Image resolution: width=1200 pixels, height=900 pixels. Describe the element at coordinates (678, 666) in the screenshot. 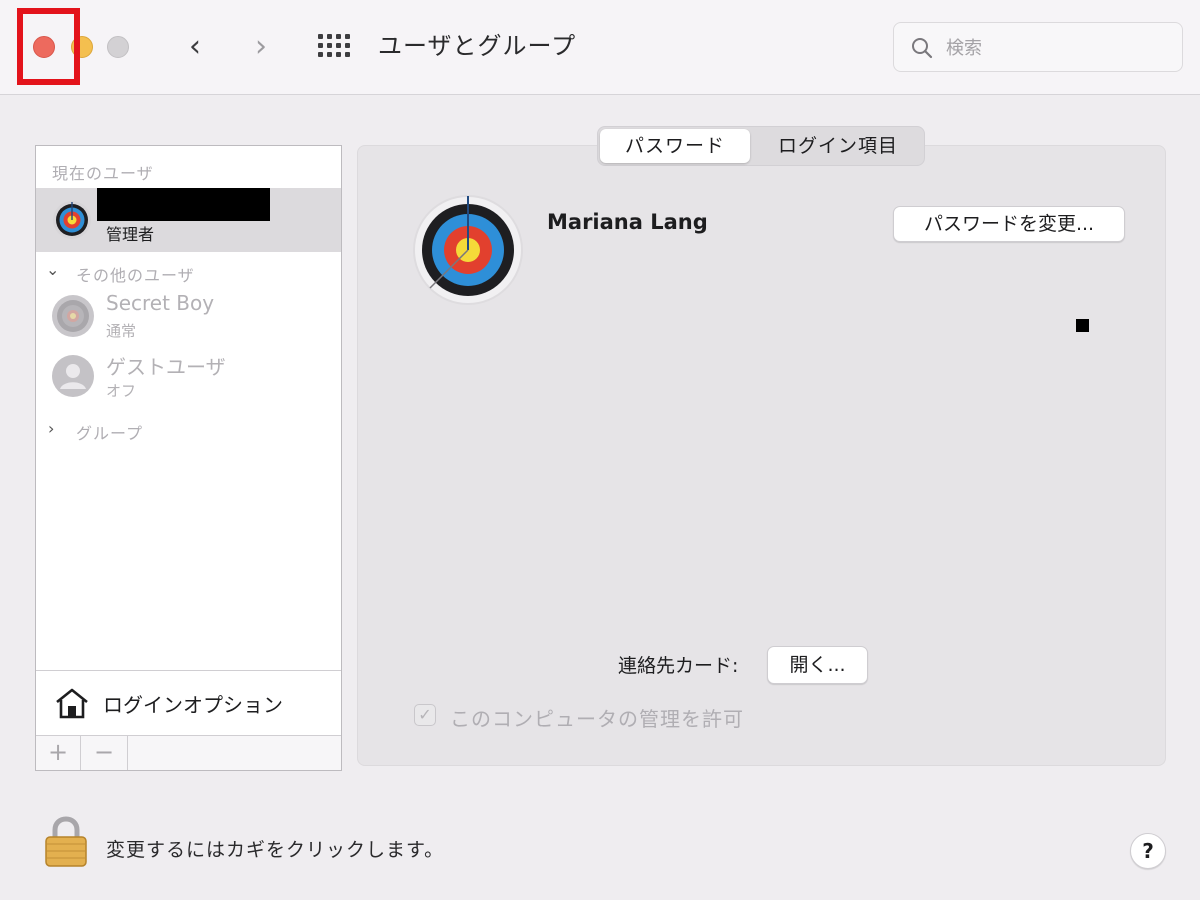

I see `contact-card-label: 連絡先カード:` at that location.